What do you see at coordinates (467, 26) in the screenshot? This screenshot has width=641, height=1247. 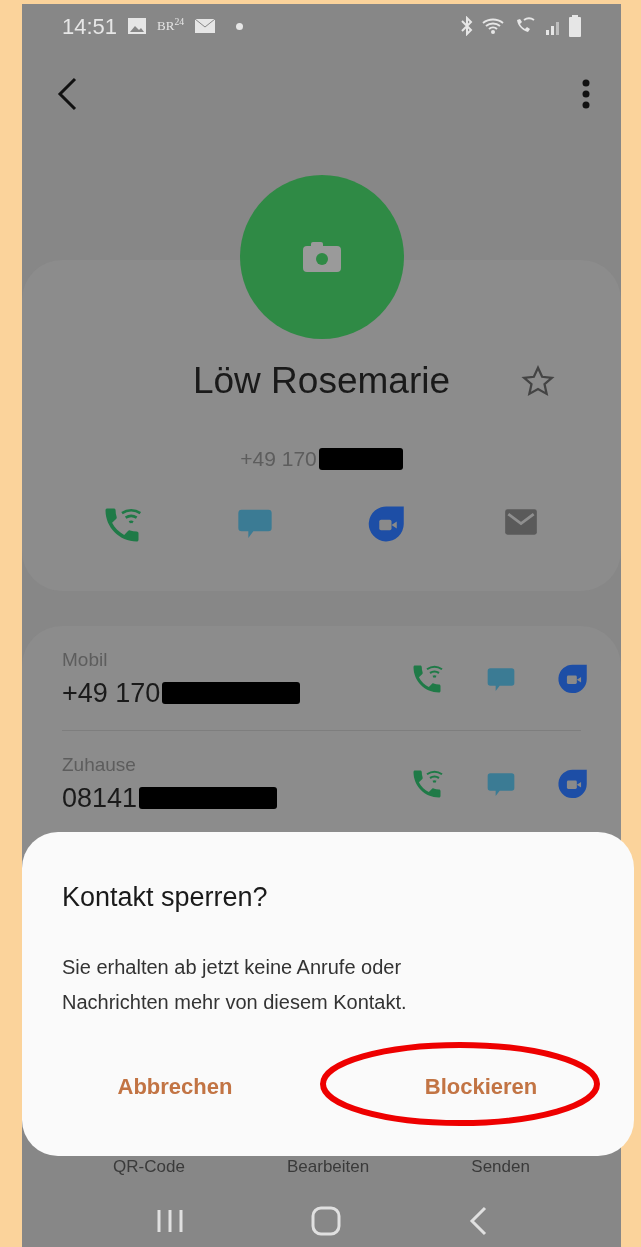 I see `bluetooth-icon` at bounding box center [467, 26].